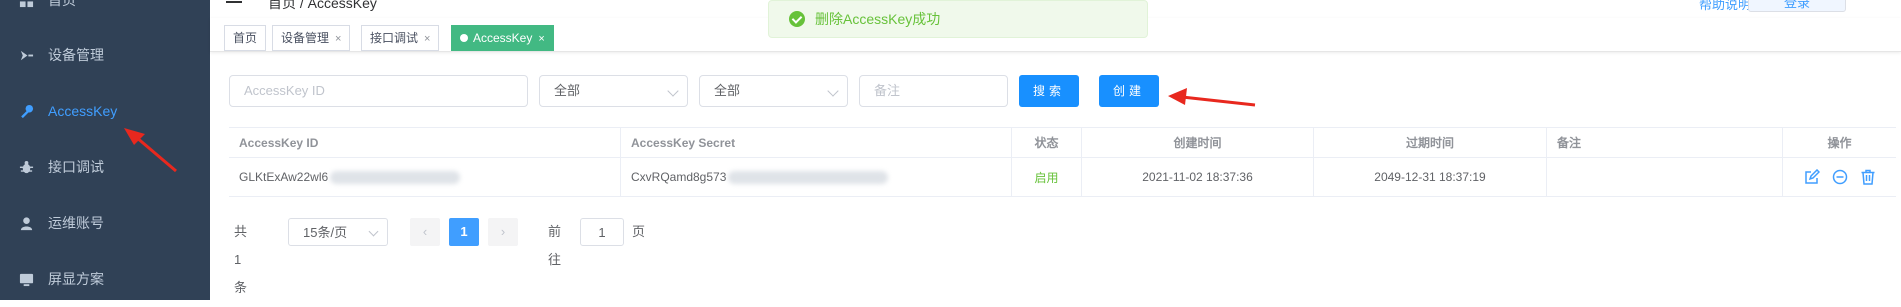  I want to click on input-placeholder: 备注, so click(887, 90).